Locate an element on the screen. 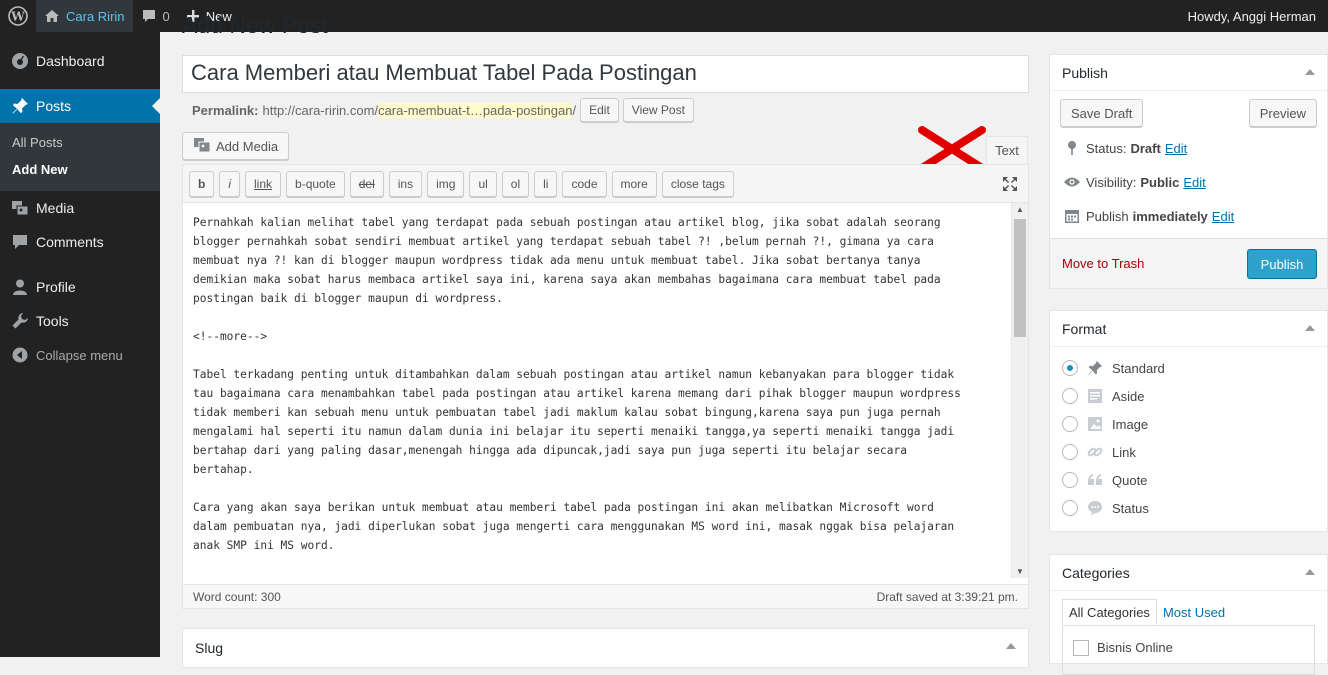  qt-li-button: li is located at coordinates (546, 183).